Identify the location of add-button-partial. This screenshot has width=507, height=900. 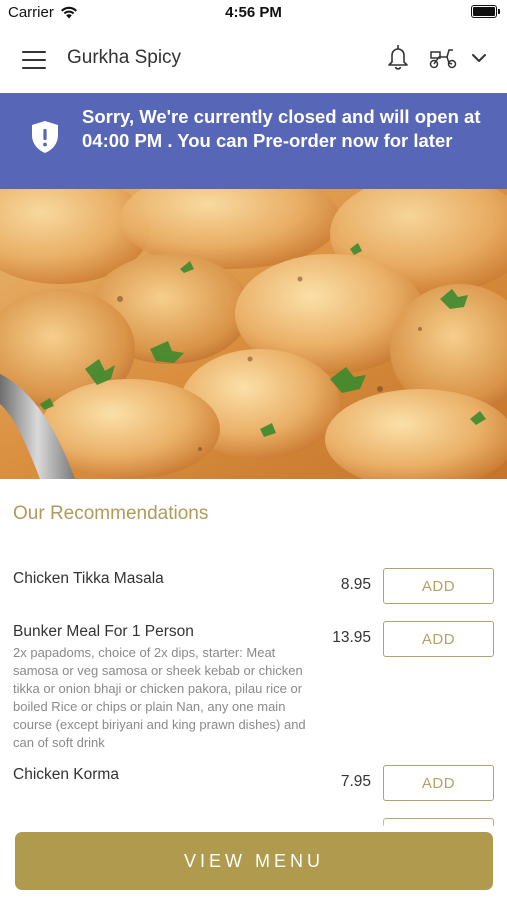
(438, 822).